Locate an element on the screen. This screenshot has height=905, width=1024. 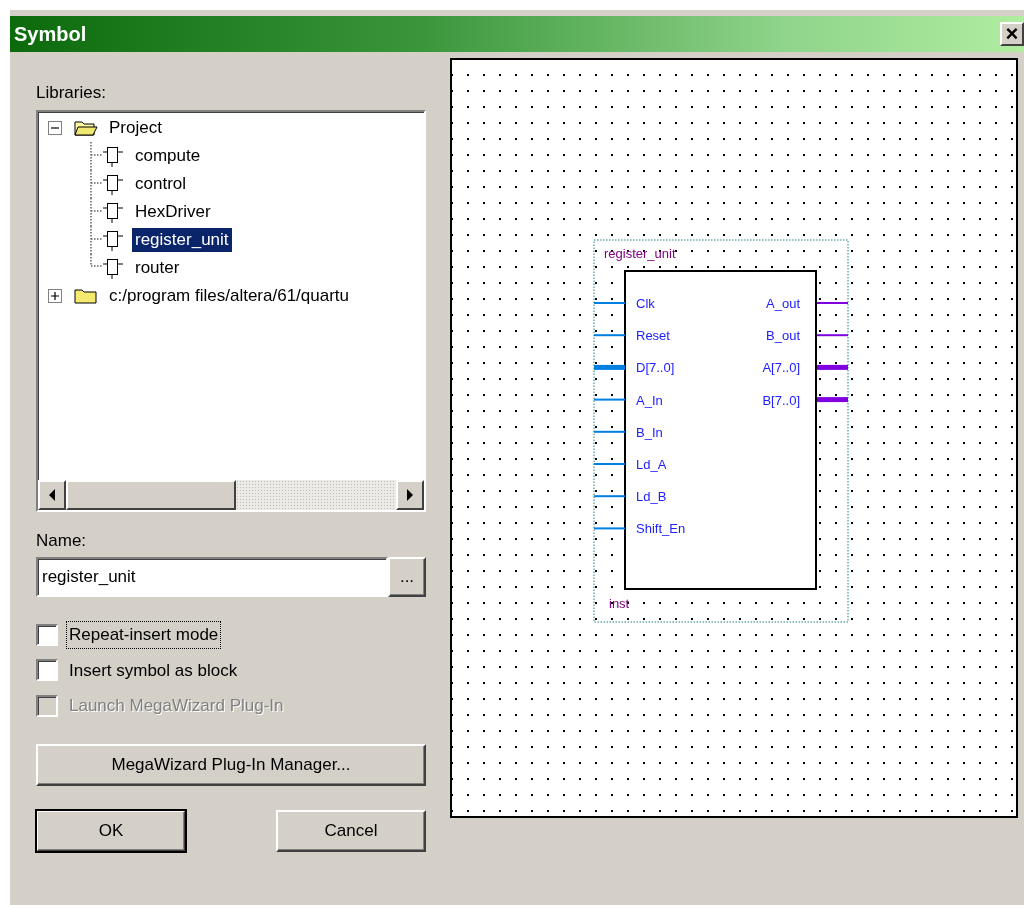
scroll-thumb is located at coordinates (151, 494).